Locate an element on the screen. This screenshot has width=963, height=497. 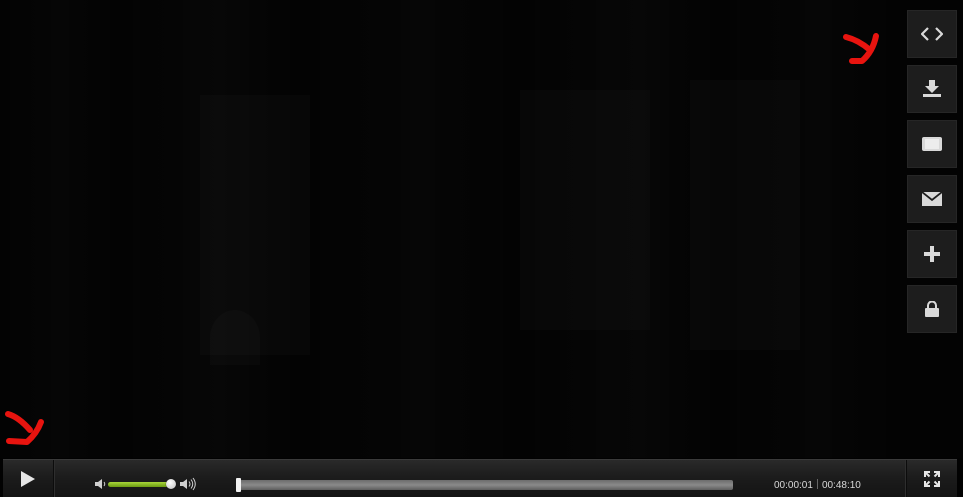
widescreen-icon is located at coordinates (932, 144).